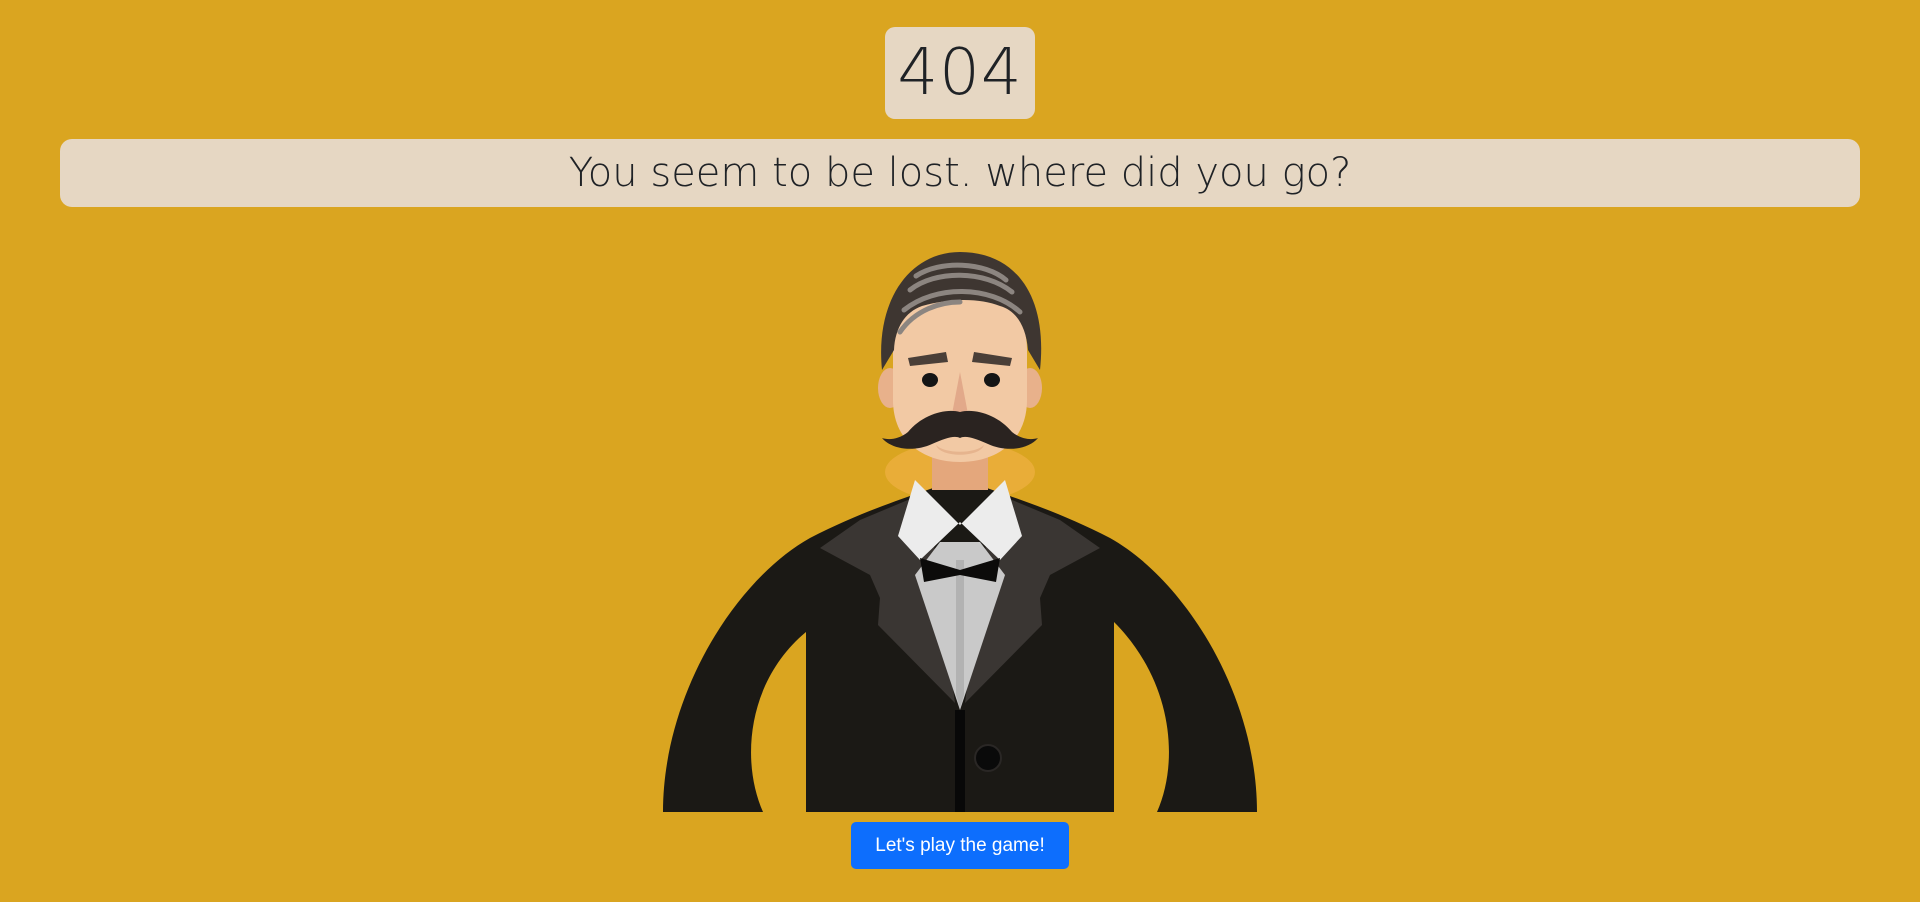 The width and height of the screenshot is (1920, 902). Describe the element at coordinates (988, 758) in the screenshot. I see `jacket-button` at that location.